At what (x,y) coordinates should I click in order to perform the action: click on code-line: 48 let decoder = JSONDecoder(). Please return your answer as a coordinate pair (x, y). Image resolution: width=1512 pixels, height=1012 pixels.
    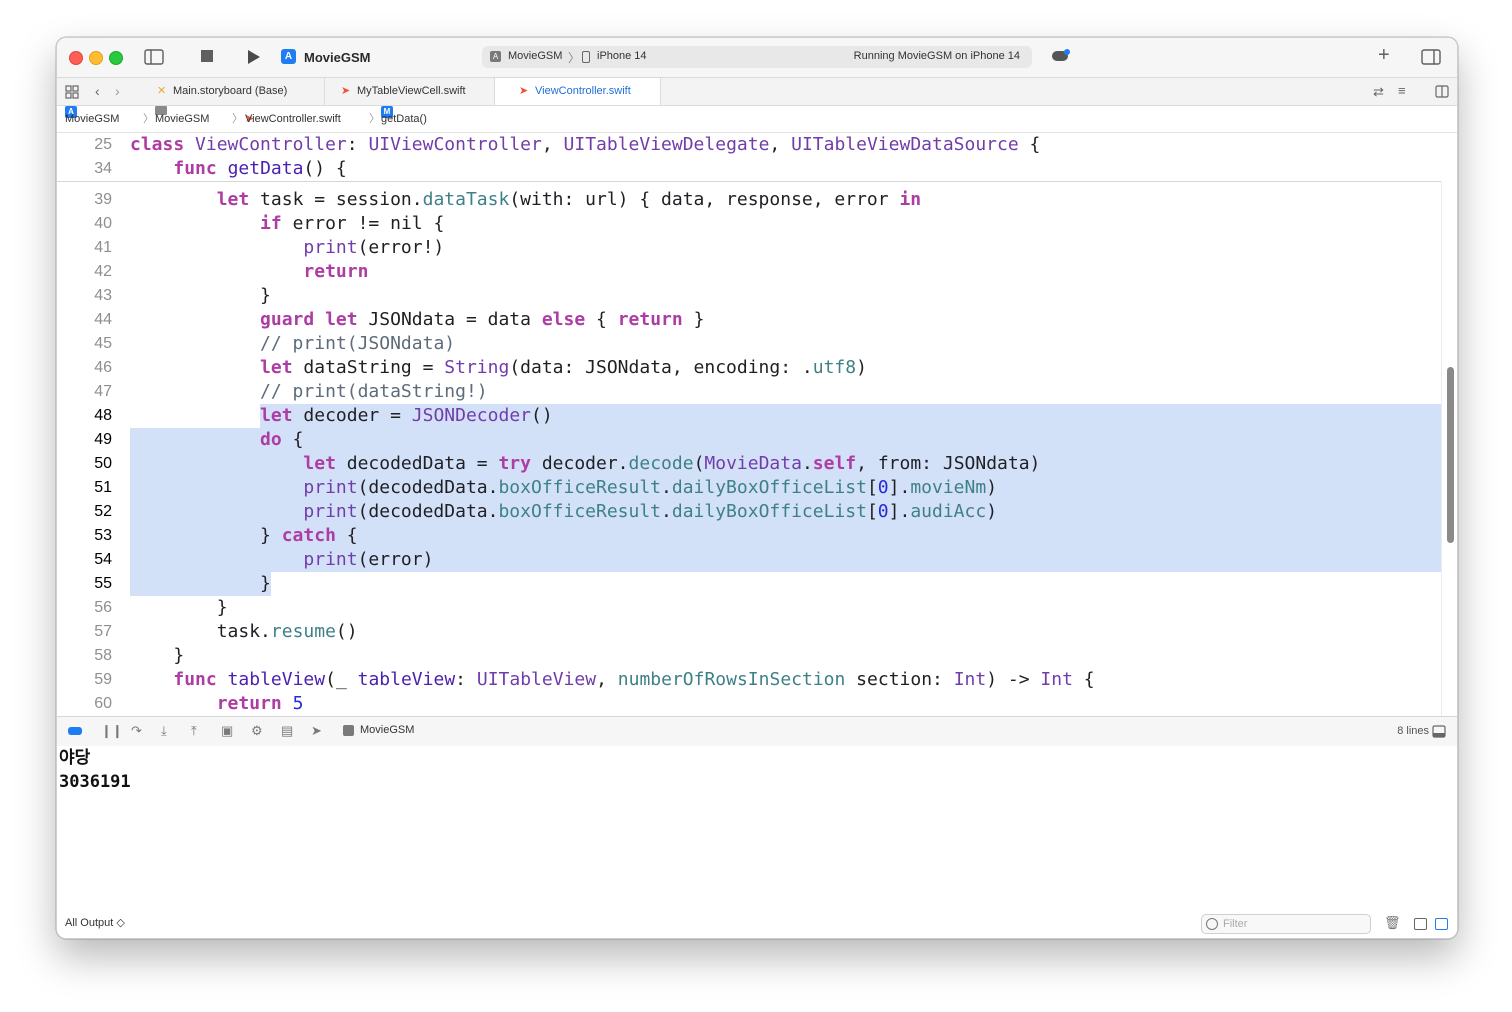
    Looking at the image, I should click on (750, 416).